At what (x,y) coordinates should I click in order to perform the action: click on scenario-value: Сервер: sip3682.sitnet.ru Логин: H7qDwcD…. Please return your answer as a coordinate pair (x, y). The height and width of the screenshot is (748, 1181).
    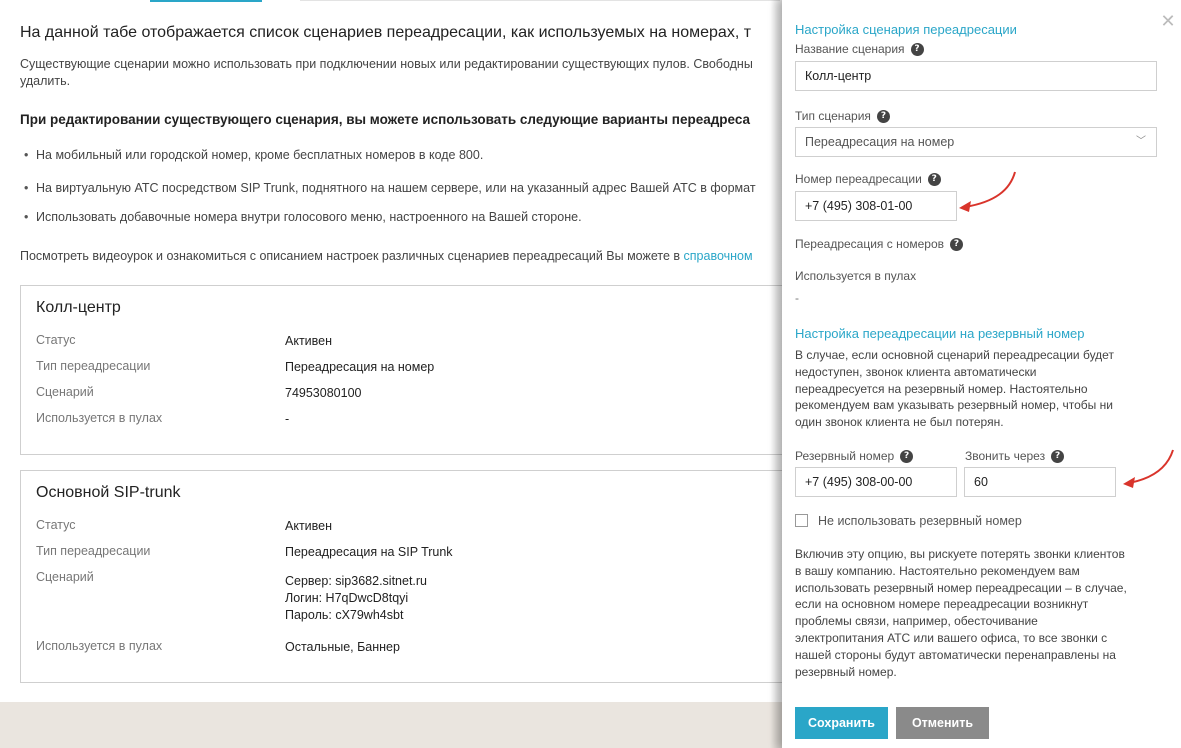
    Looking at the image, I should click on (356, 598).